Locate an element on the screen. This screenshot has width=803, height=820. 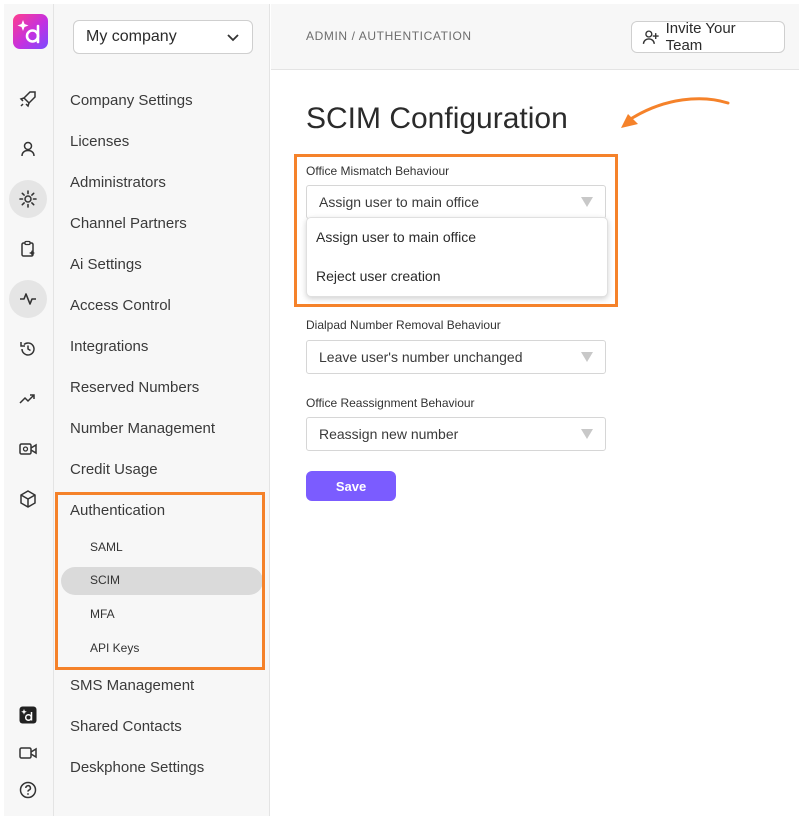
nav-company-settings: Company Settings is located at coordinates (131, 100).